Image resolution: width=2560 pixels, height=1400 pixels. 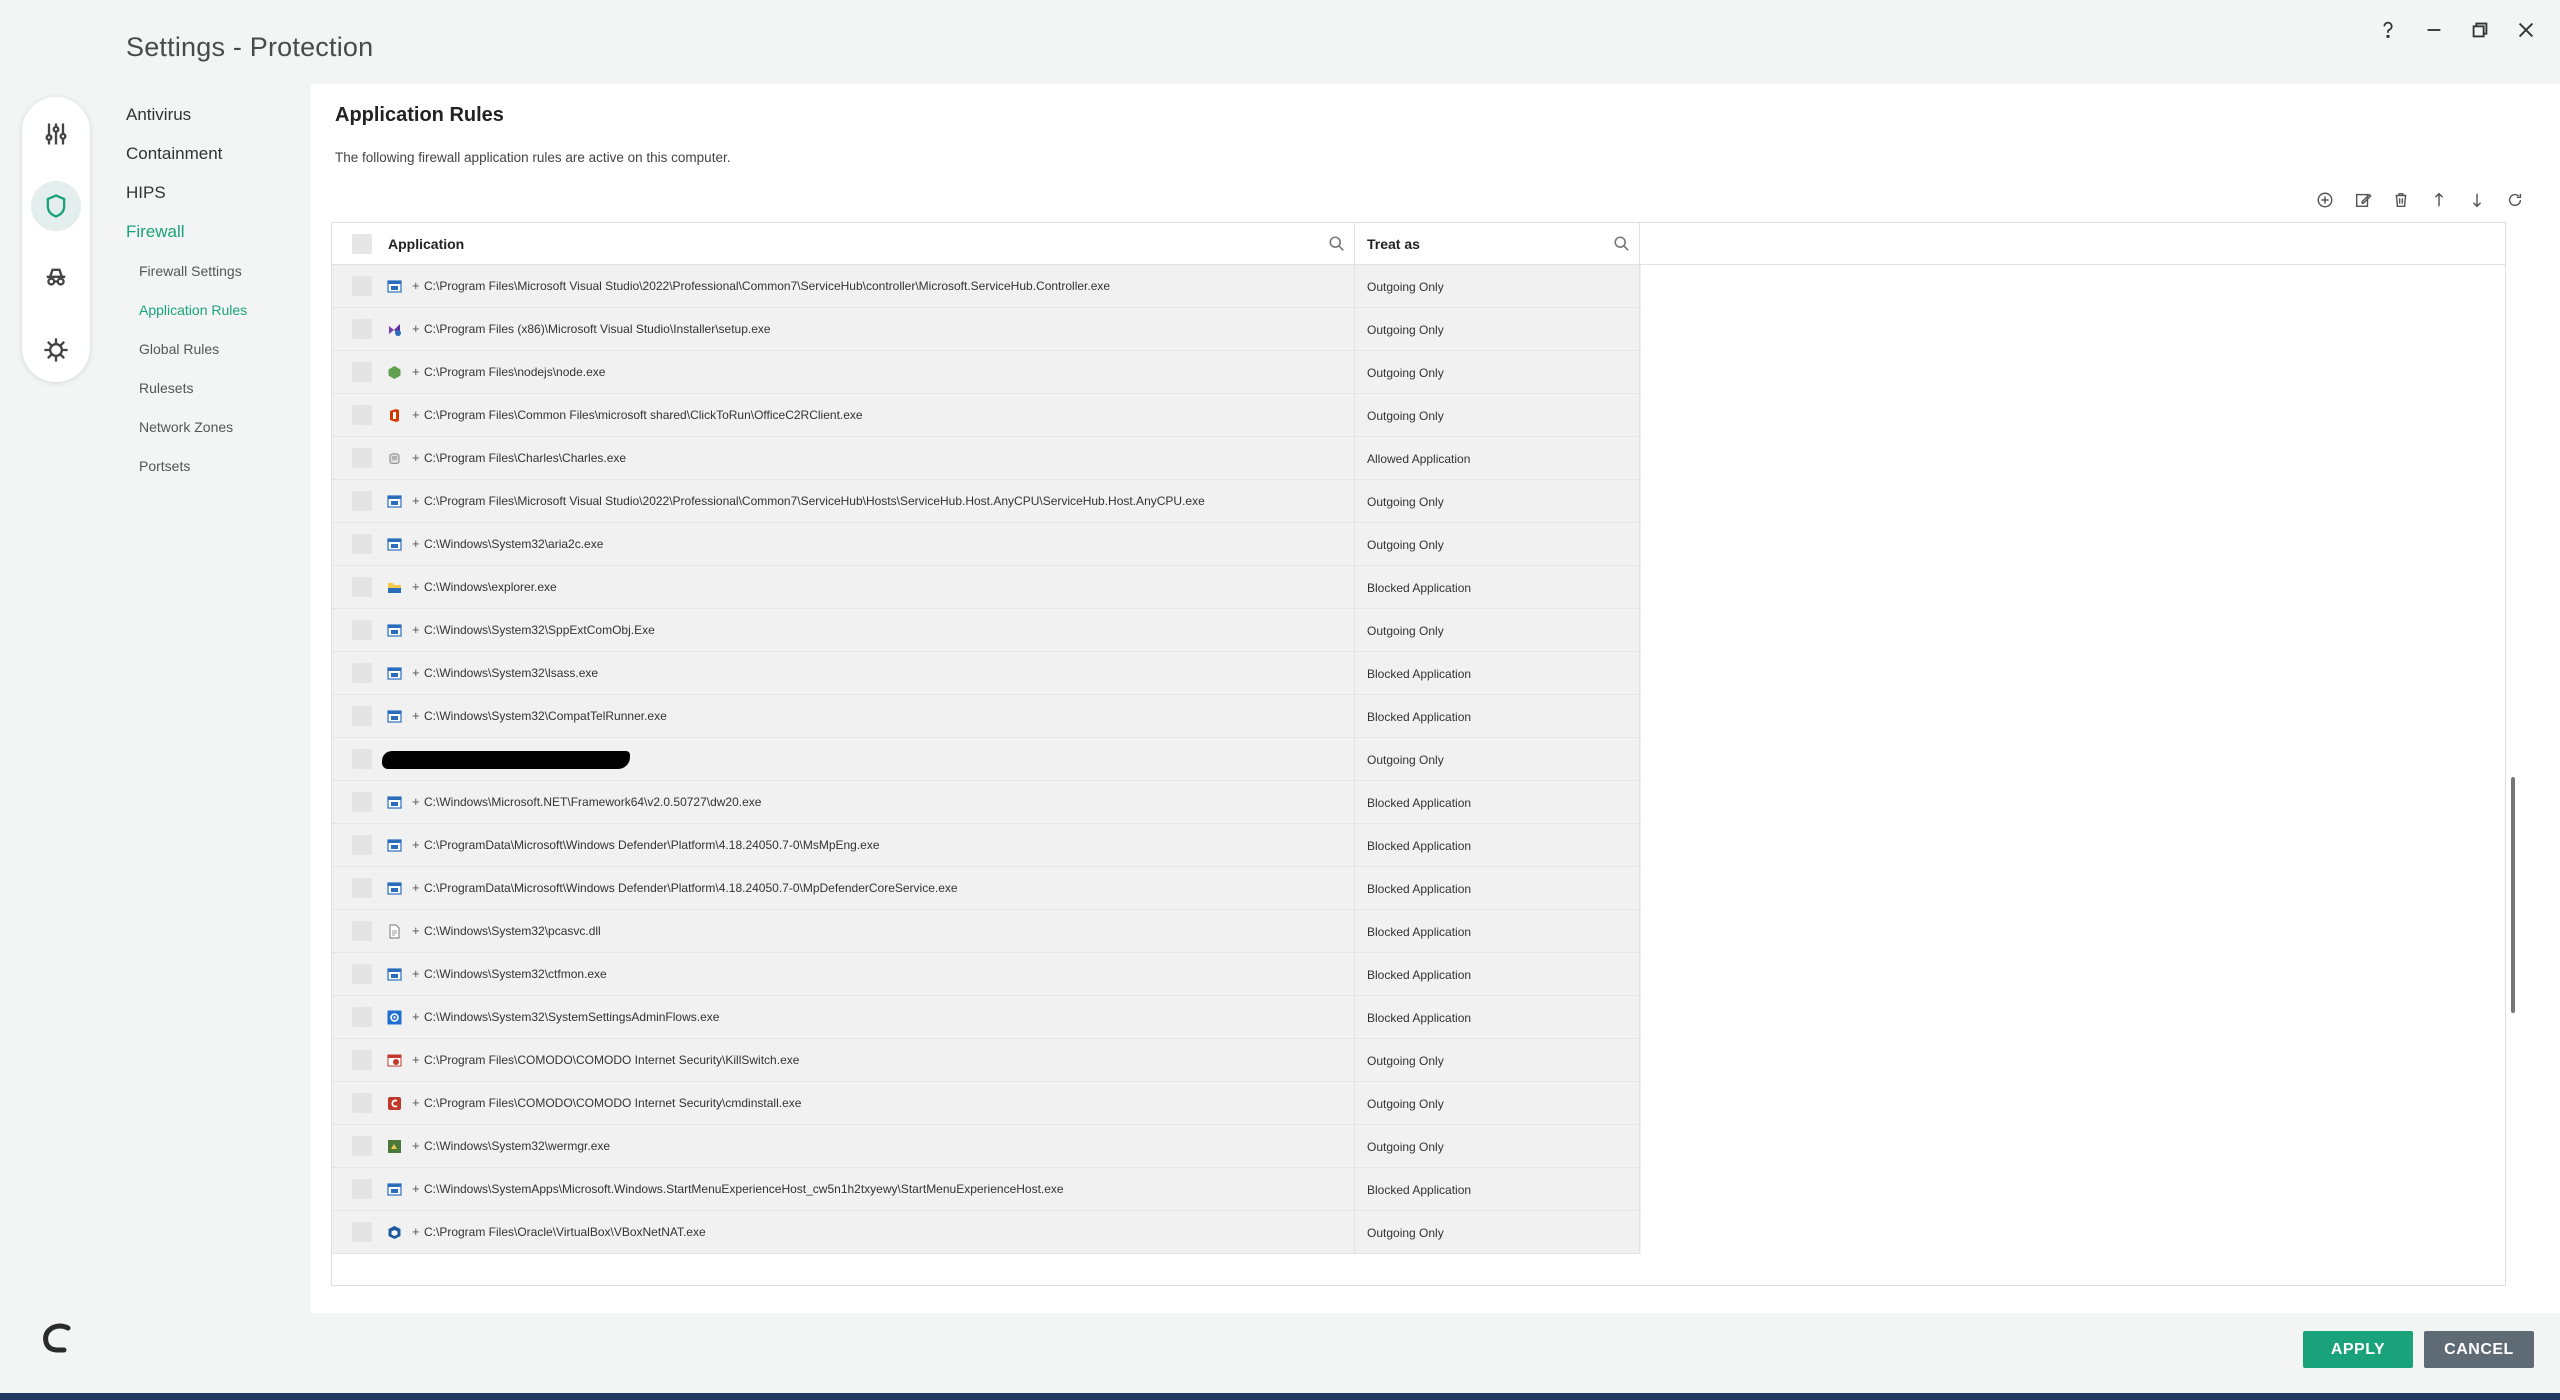 I want to click on general-settings-icon, so click(x=56, y=134).